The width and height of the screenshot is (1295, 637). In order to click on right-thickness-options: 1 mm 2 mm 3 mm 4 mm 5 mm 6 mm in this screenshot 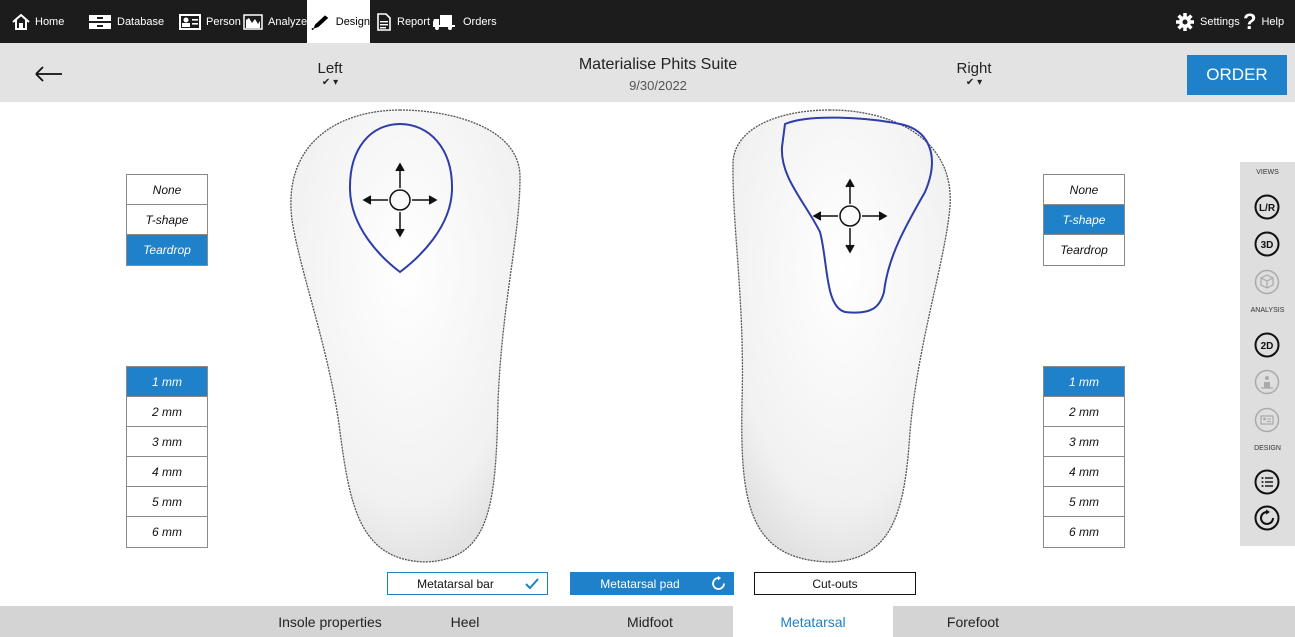, I will do `click(1084, 457)`.